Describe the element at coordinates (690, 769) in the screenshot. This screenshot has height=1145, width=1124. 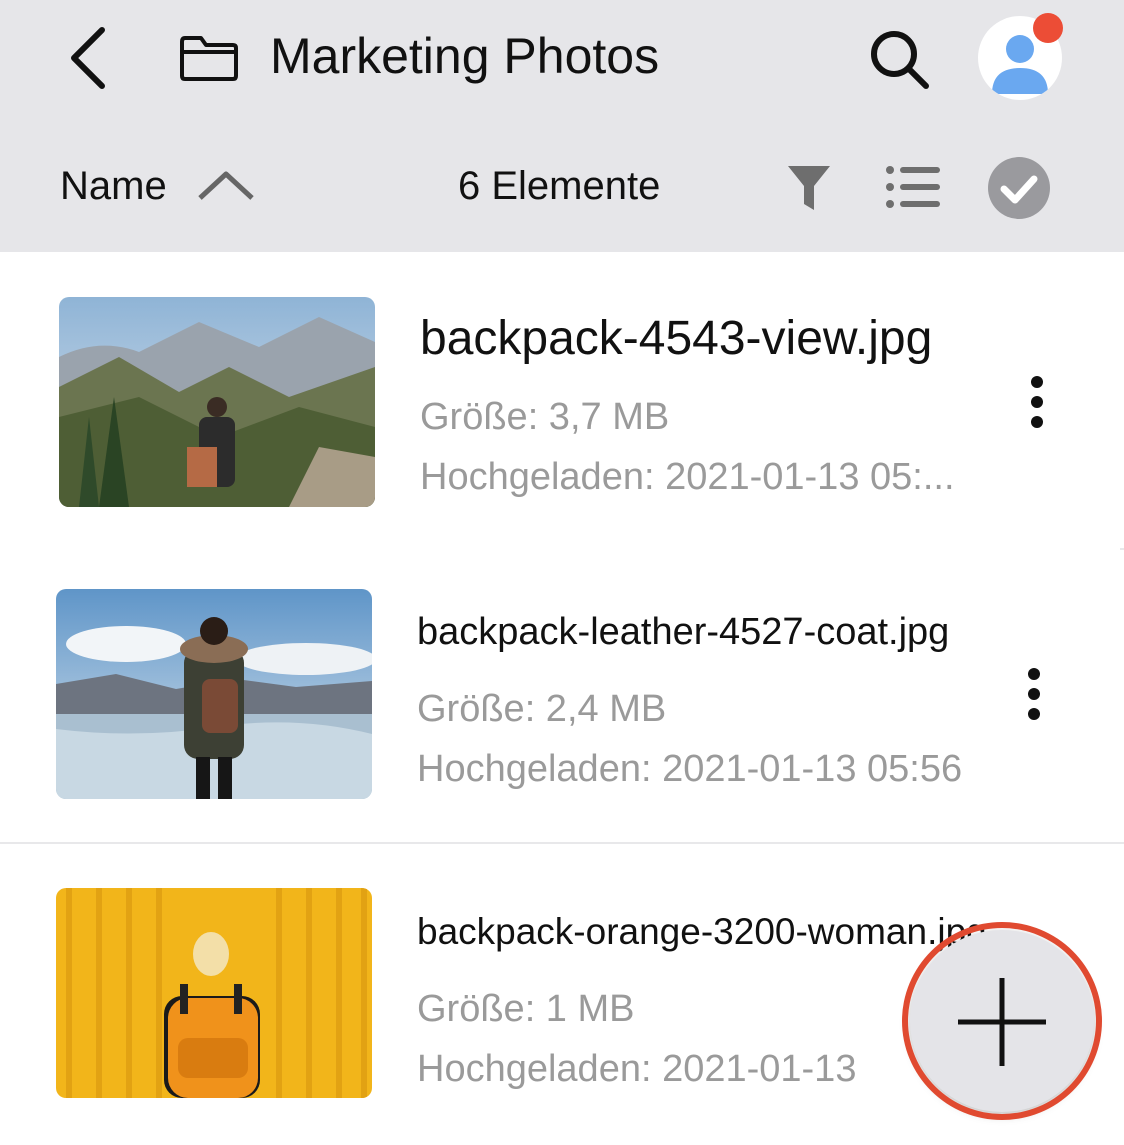
I see `upload-date: Hochgeladen: 2021-01-13 05:56` at that location.